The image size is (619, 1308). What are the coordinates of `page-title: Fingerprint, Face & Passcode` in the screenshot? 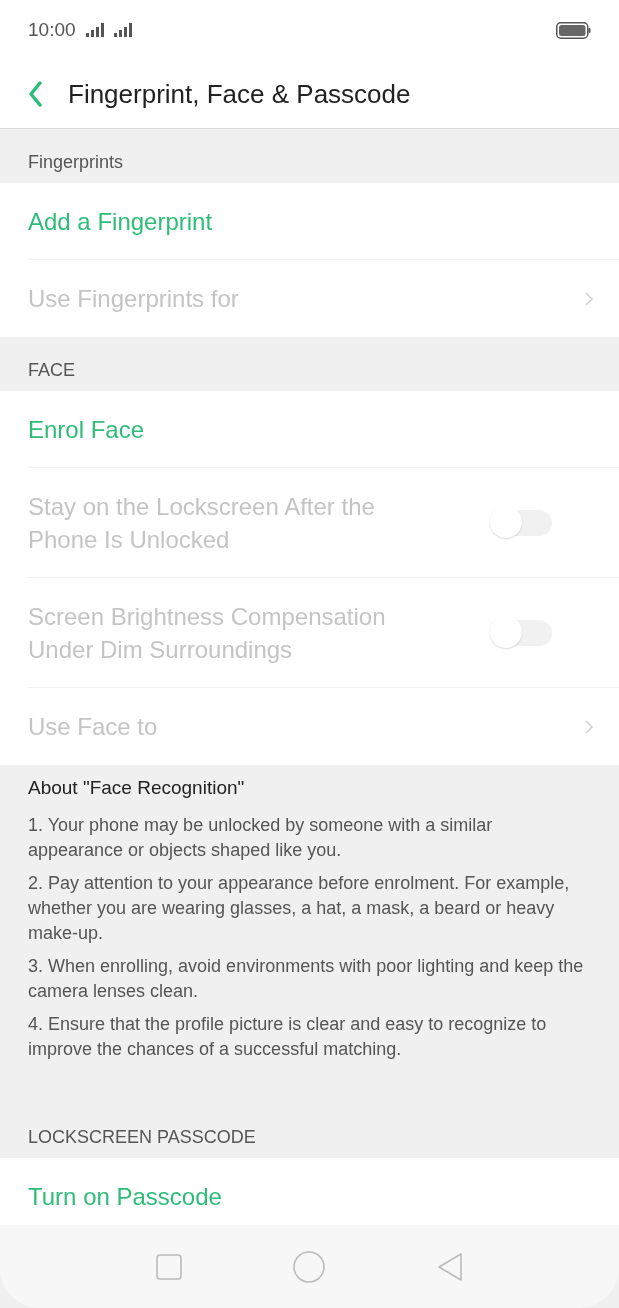 It's located at (239, 94).